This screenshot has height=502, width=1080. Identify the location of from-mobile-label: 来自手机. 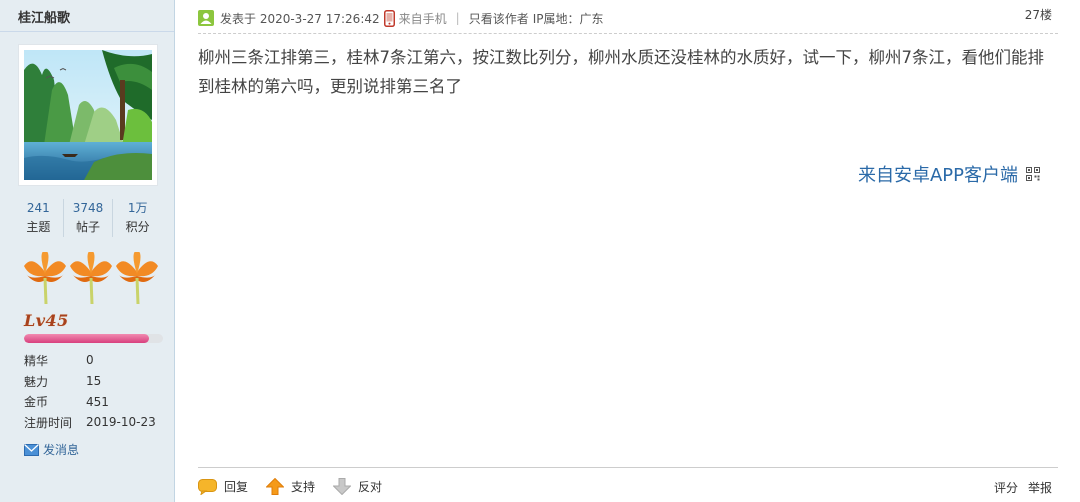
(422, 18).